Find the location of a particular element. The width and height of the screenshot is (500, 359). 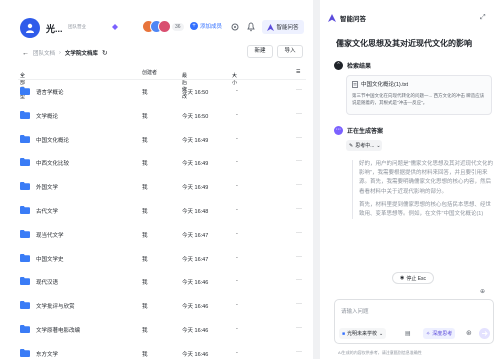

table-row: 现当代文学 我 今天 16:47 - ··· is located at coordinates (156, 235).